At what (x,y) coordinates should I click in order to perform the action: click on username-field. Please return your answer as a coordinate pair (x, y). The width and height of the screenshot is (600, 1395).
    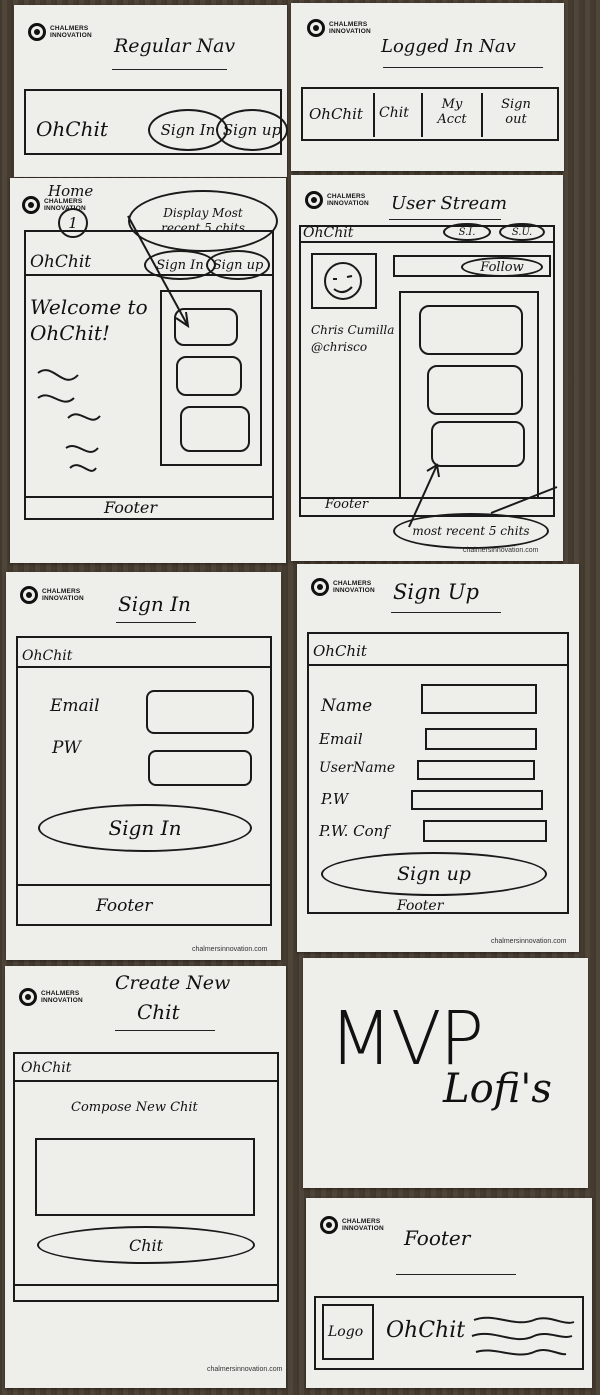
    Looking at the image, I should click on (476, 770).